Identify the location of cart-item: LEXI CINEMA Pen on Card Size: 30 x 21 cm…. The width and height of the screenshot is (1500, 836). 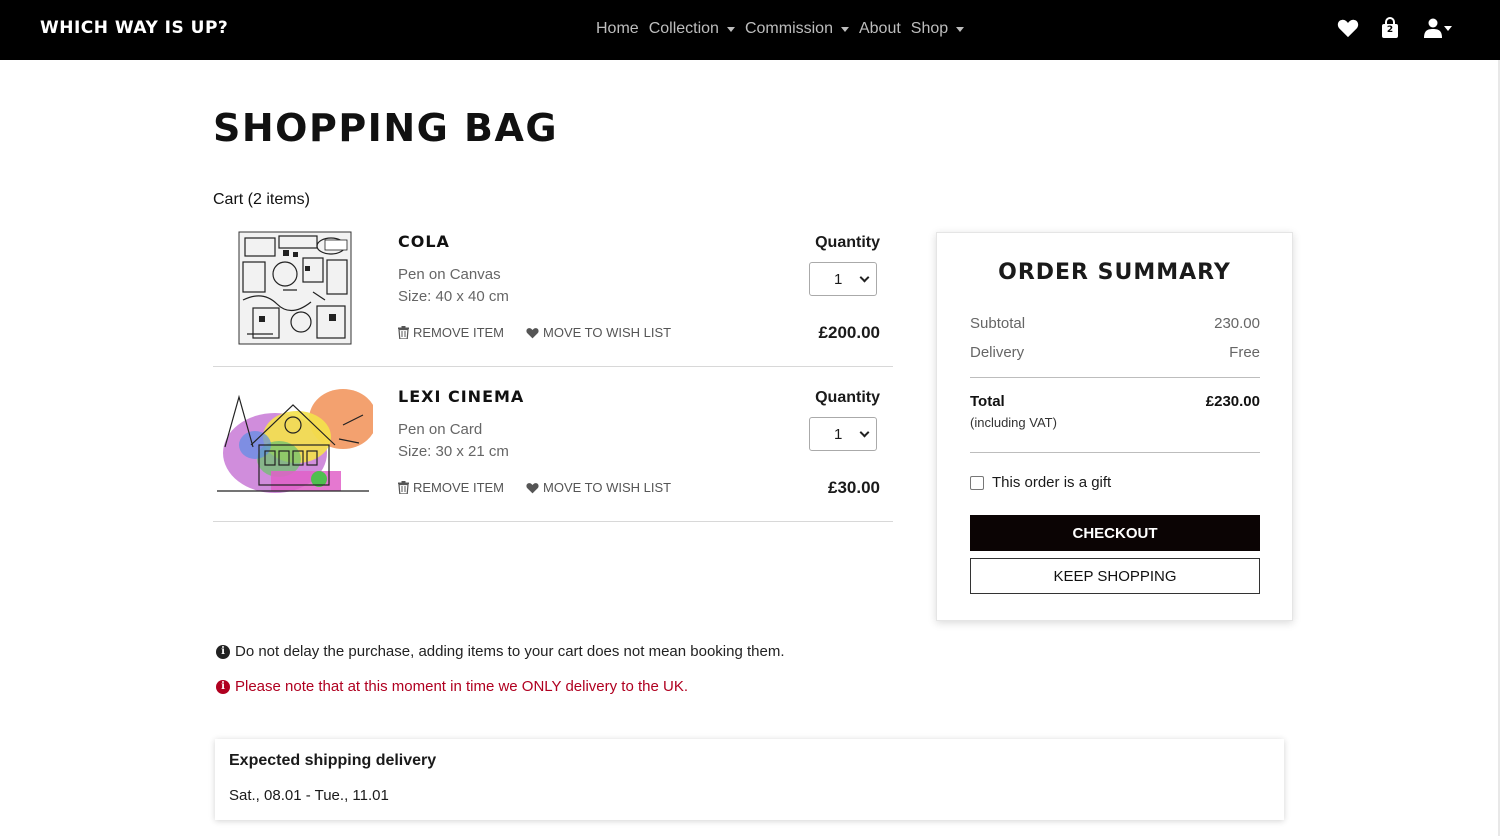
(553, 444).